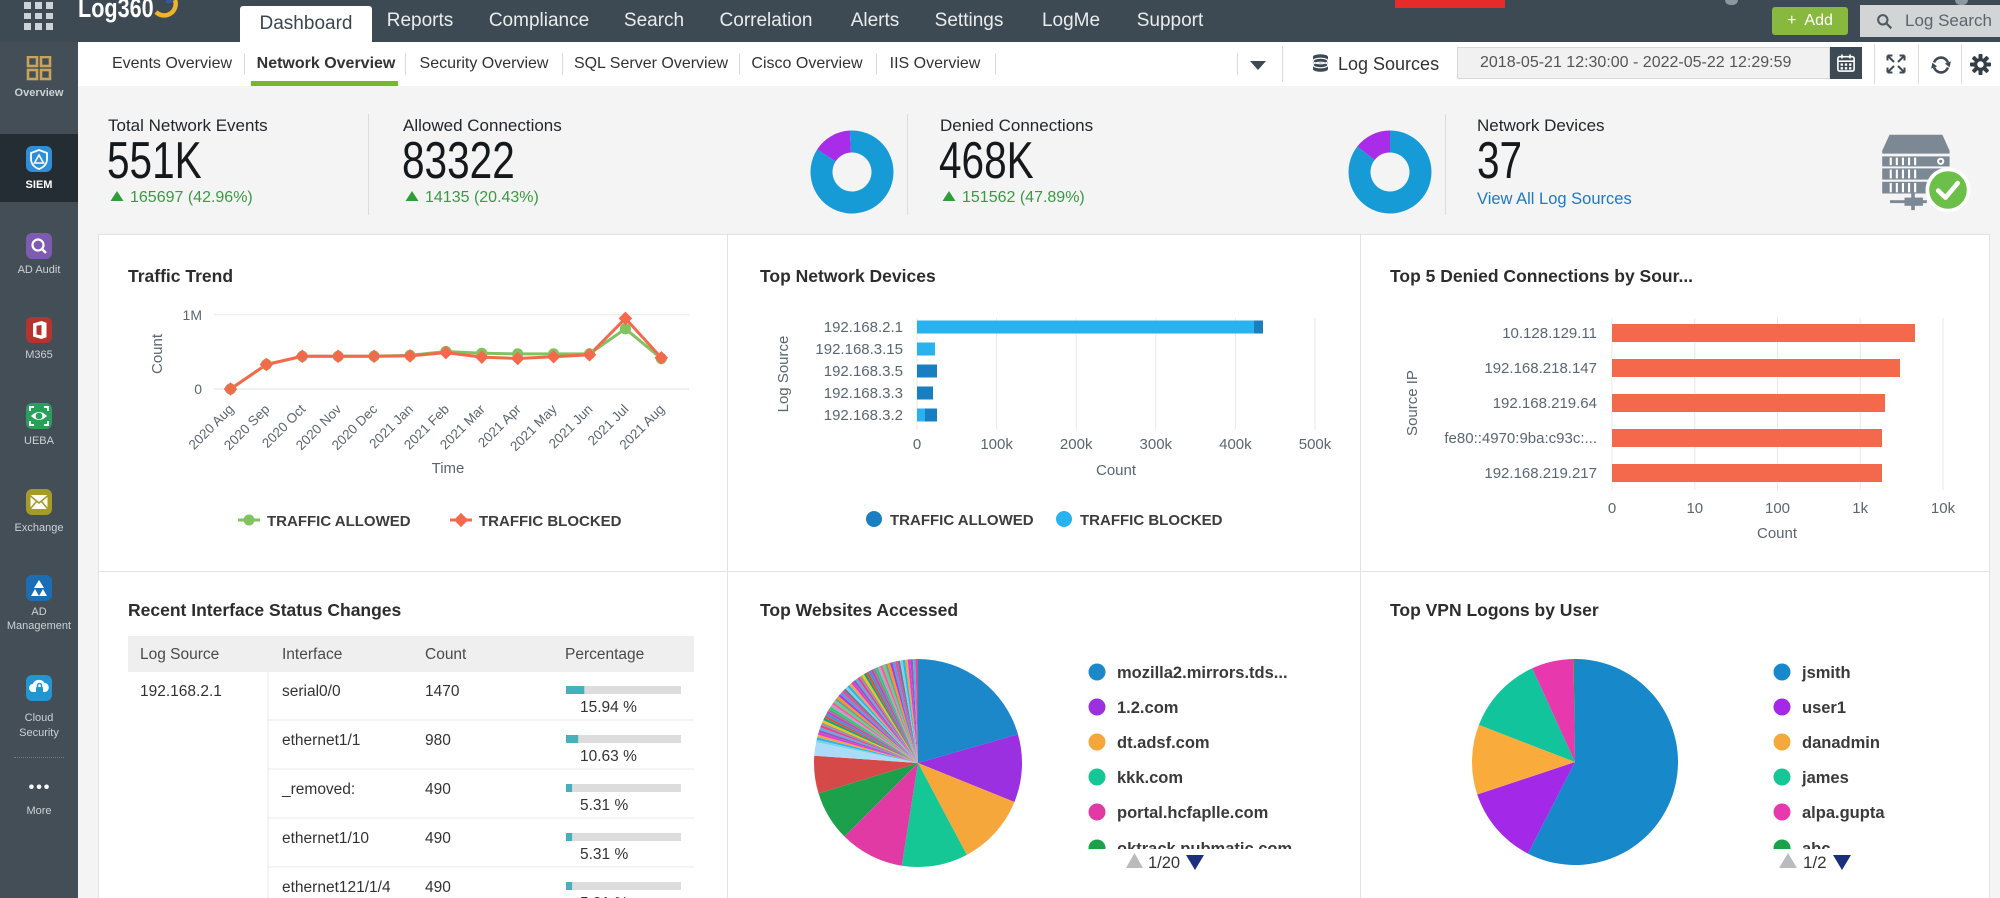 The image size is (2000, 898). What do you see at coordinates (1545, 403) in the screenshot?
I see `svg-text: 192.168.219.64` at bounding box center [1545, 403].